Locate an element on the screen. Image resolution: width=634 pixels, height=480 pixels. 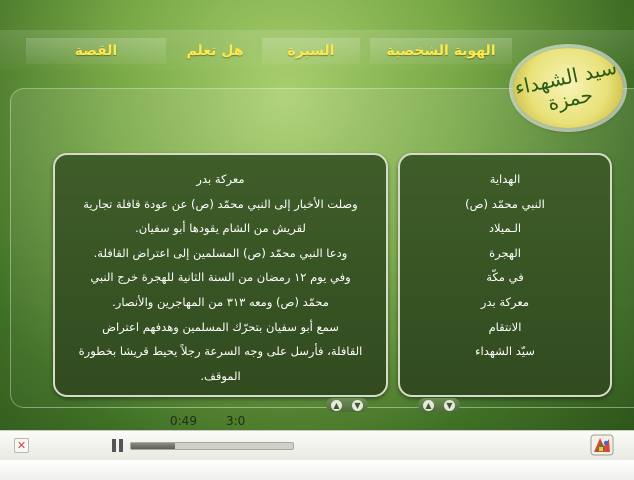
menu-item-birth: الـميلاد is located at coordinates (505, 228).